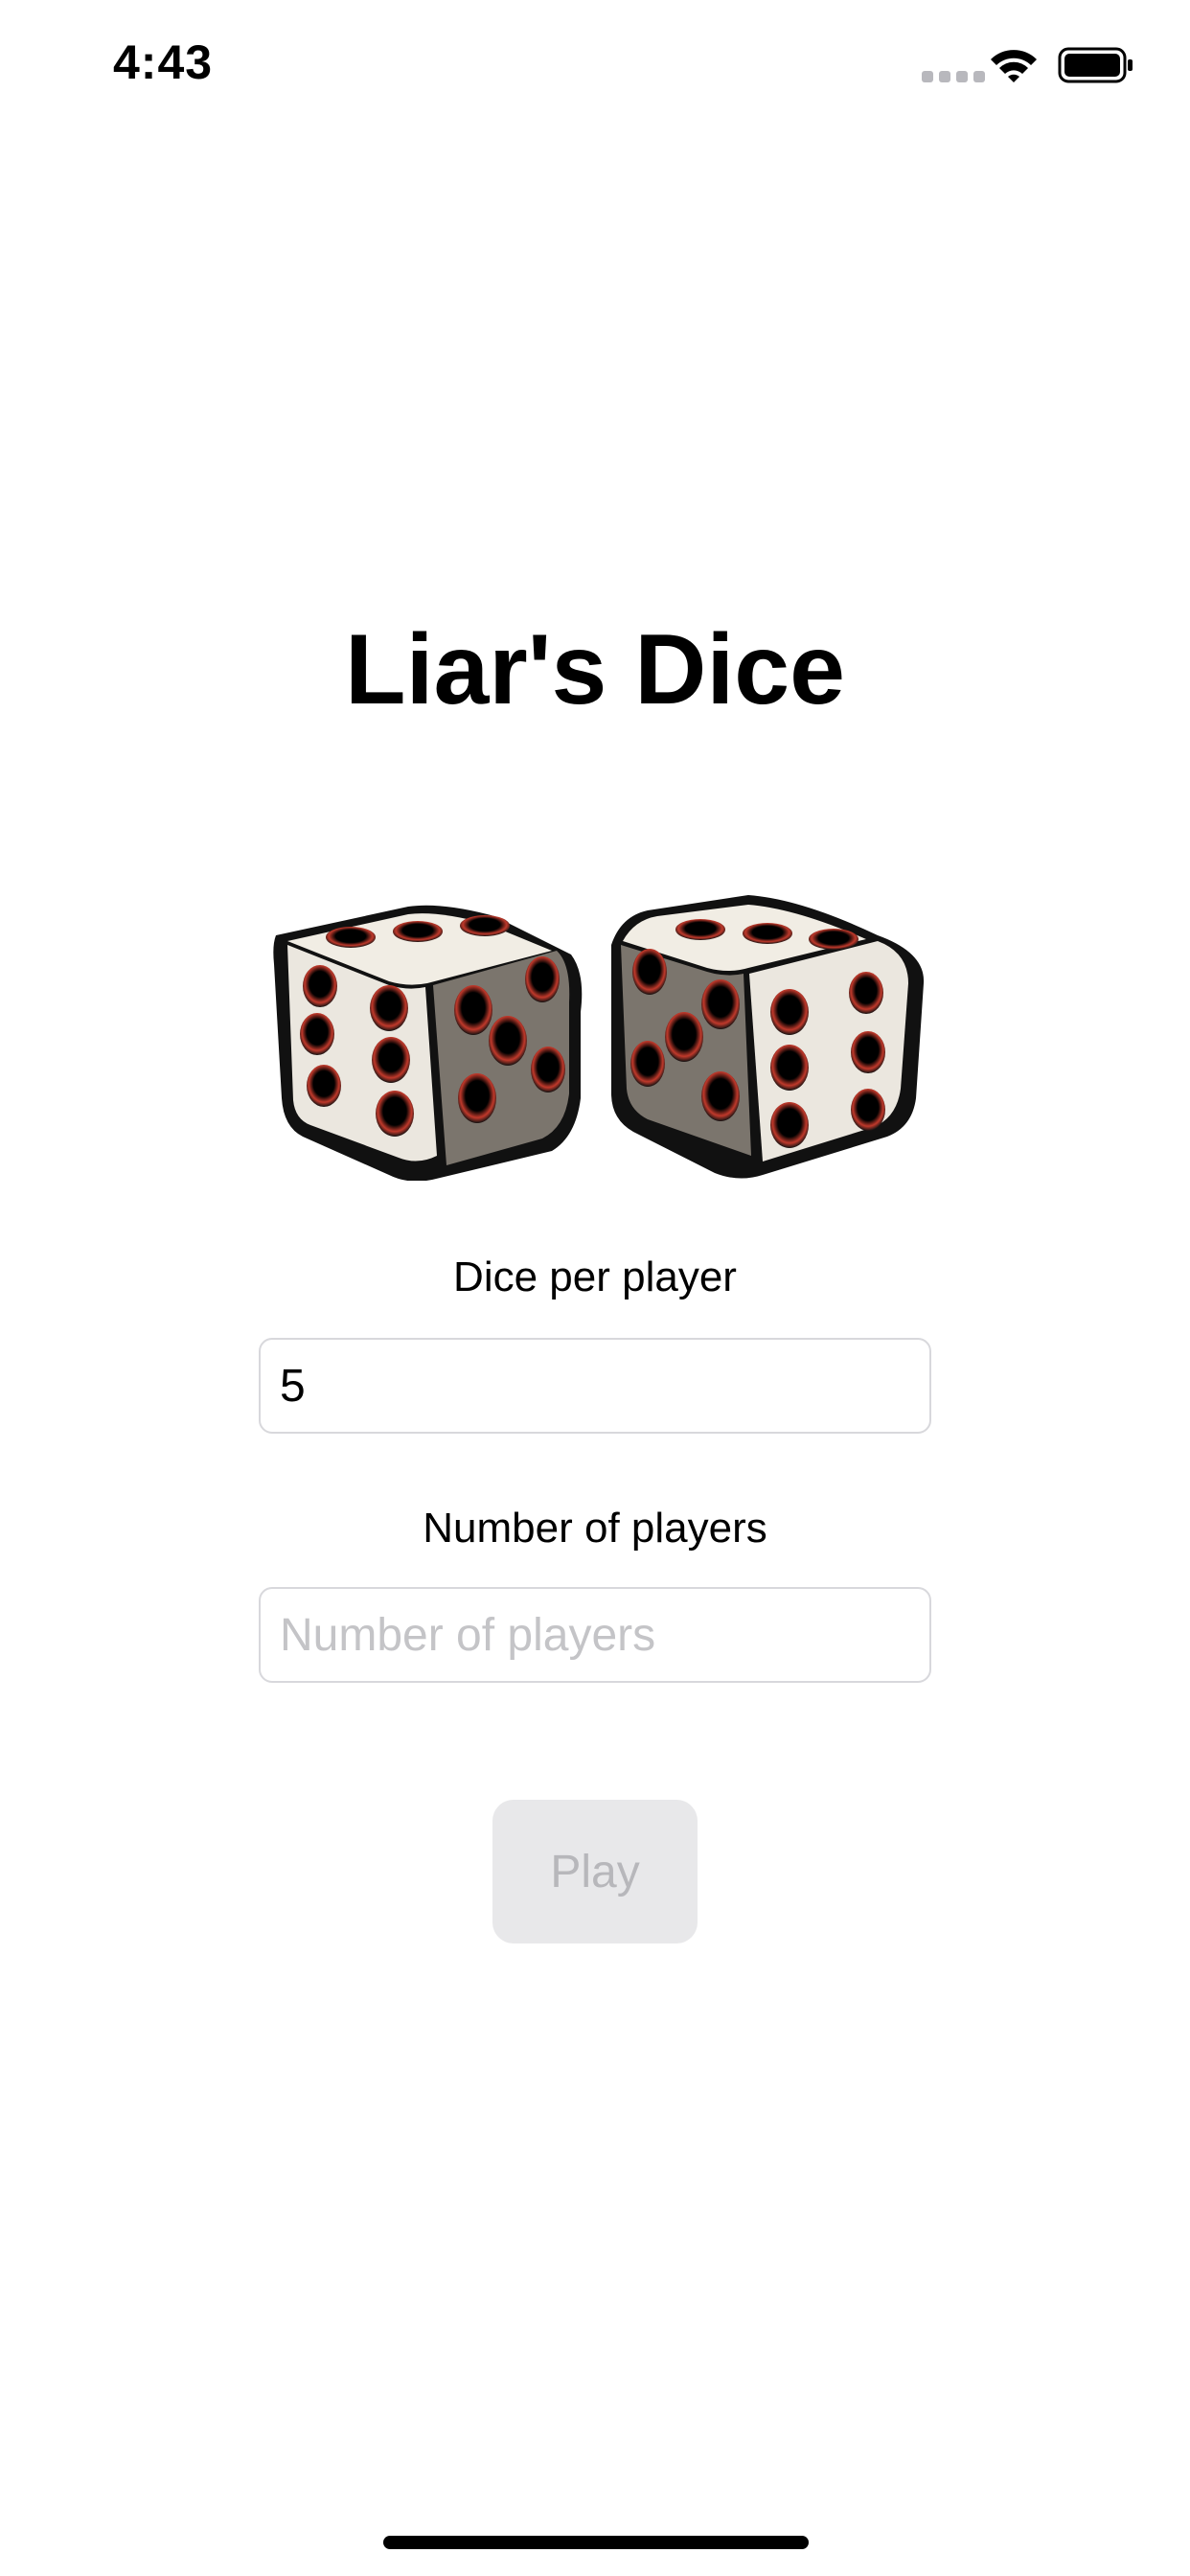  What do you see at coordinates (595, 67) in the screenshot?
I see `status-bar: 4:43` at bounding box center [595, 67].